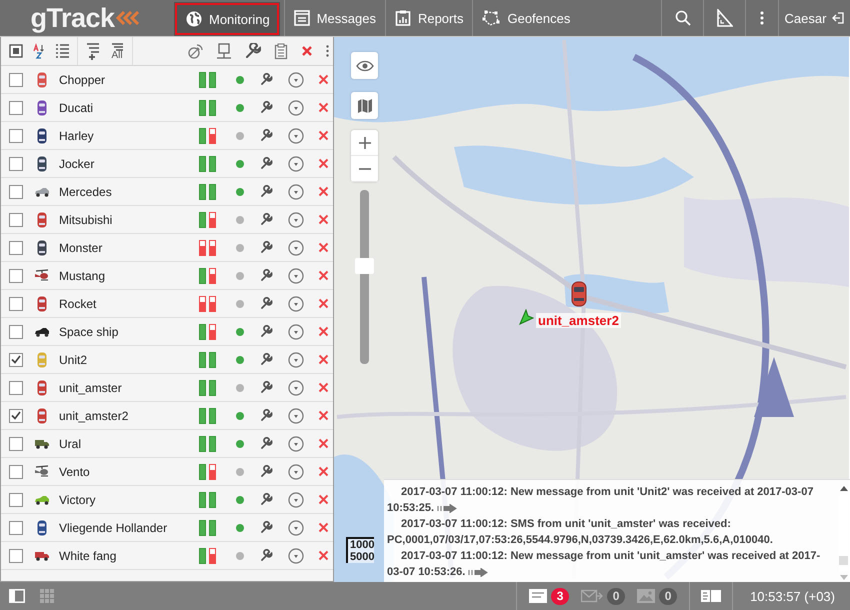 Image resolution: width=850 pixels, height=610 pixels. I want to click on unit-name: Vento, so click(126, 471).